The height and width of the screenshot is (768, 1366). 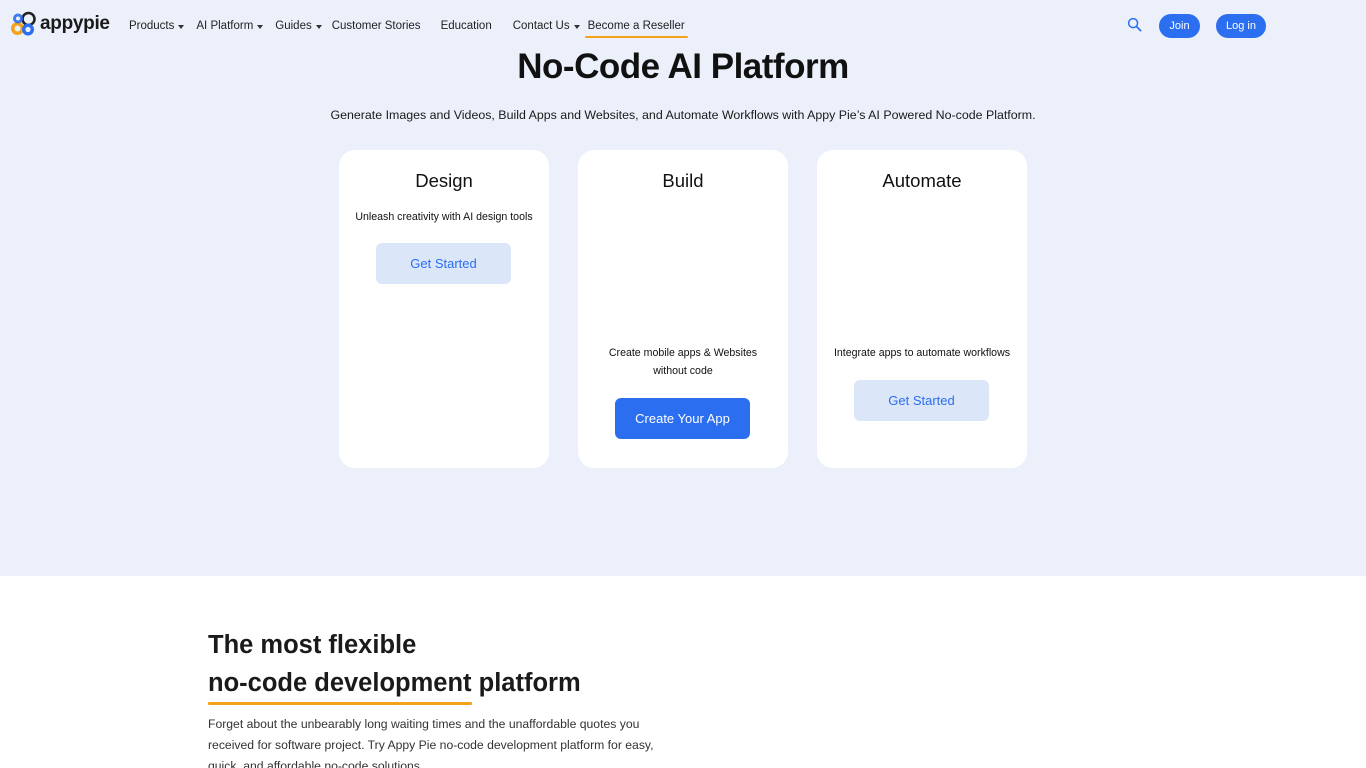 I want to click on create-your-app-button: Create Your App, so click(x=682, y=418).